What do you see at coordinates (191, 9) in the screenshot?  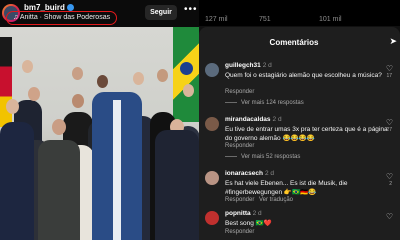 I see `more-dots-icon: •••` at bounding box center [191, 9].